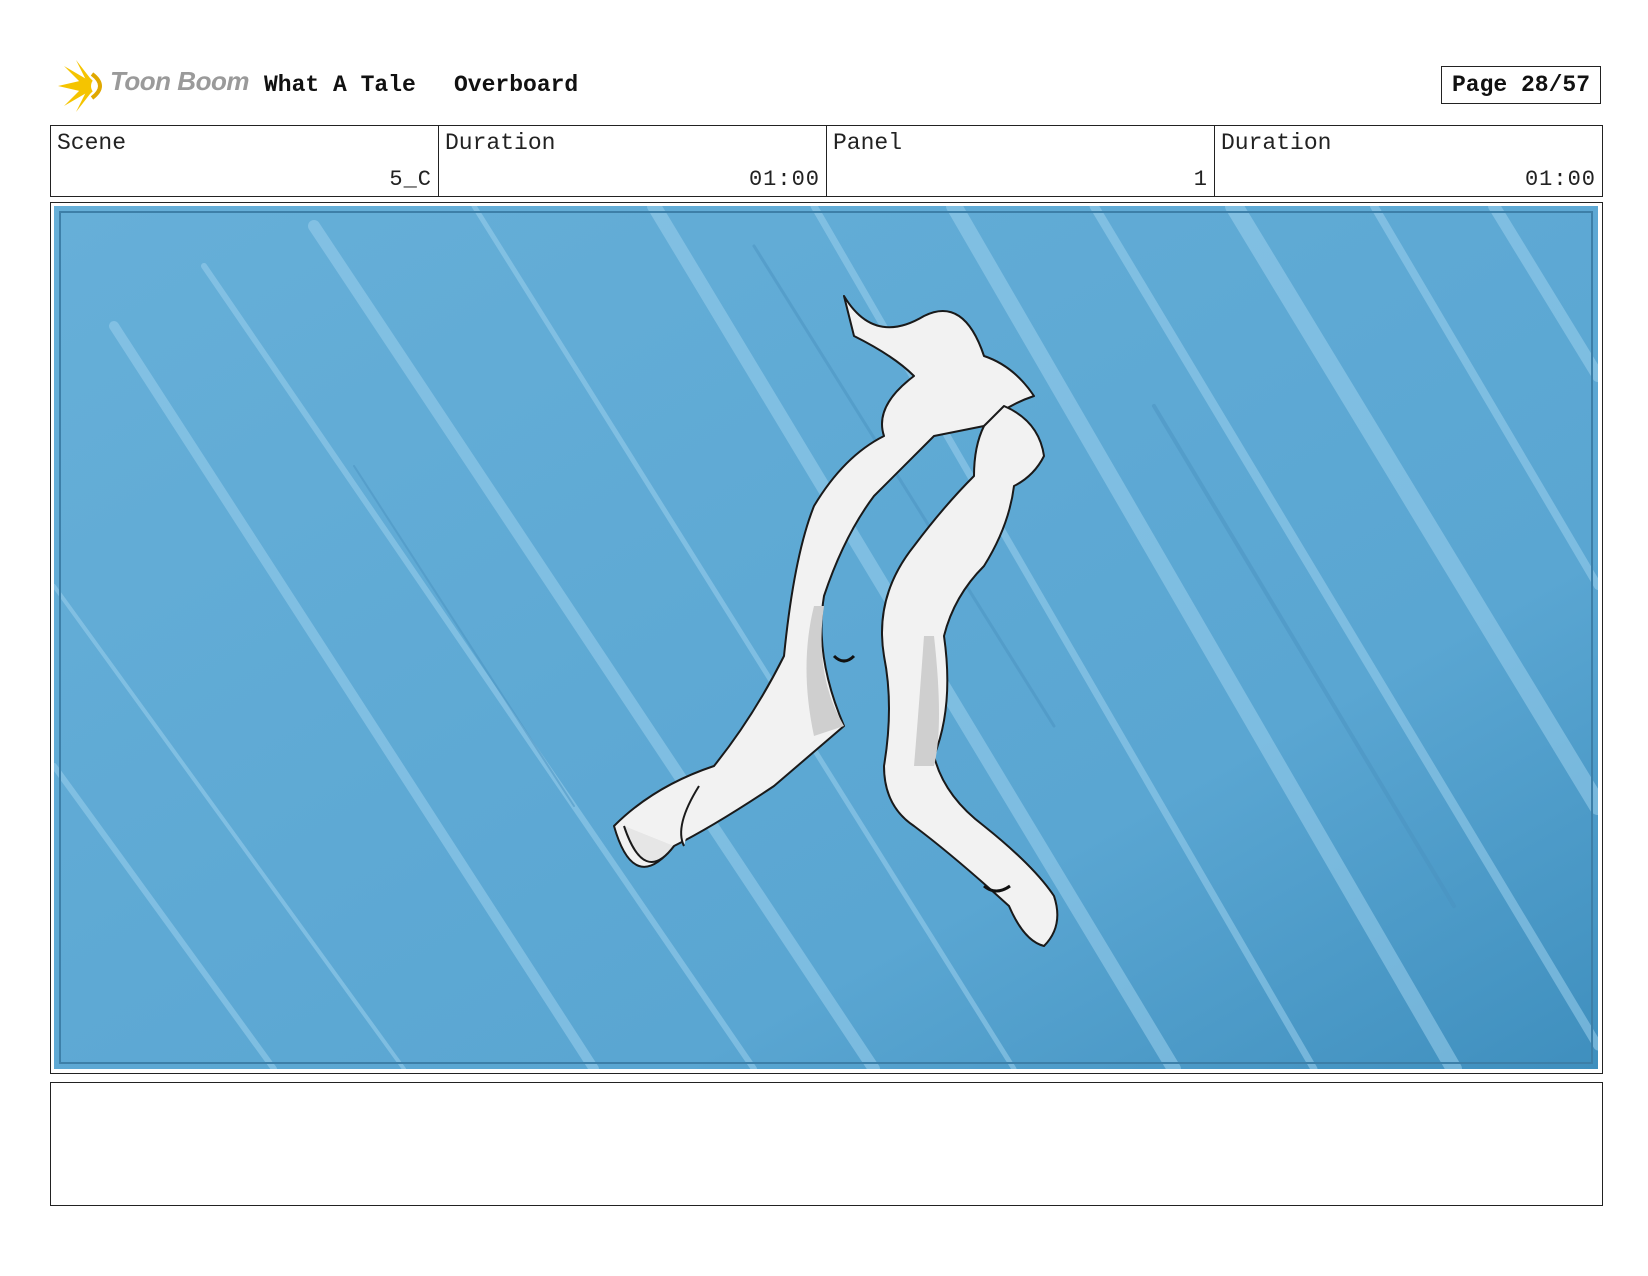 The height and width of the screenshot is (1276, 1648). What do you see at coordinates (1521, 85) in the screenshot?
I see `page-indicator: Page 28/57` at bounding box center [1521, 85].